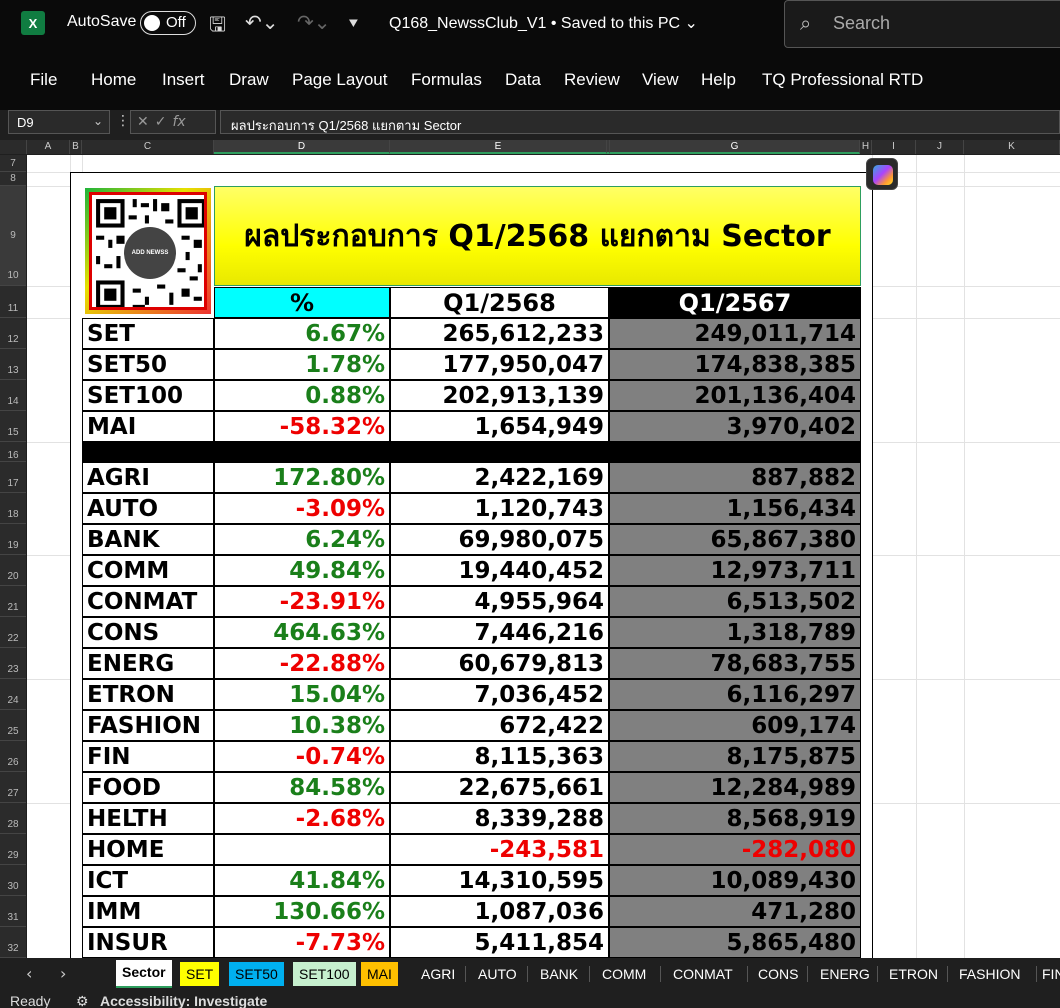  I want to click on row-previous-cell: -282,080, so click(735, 849).